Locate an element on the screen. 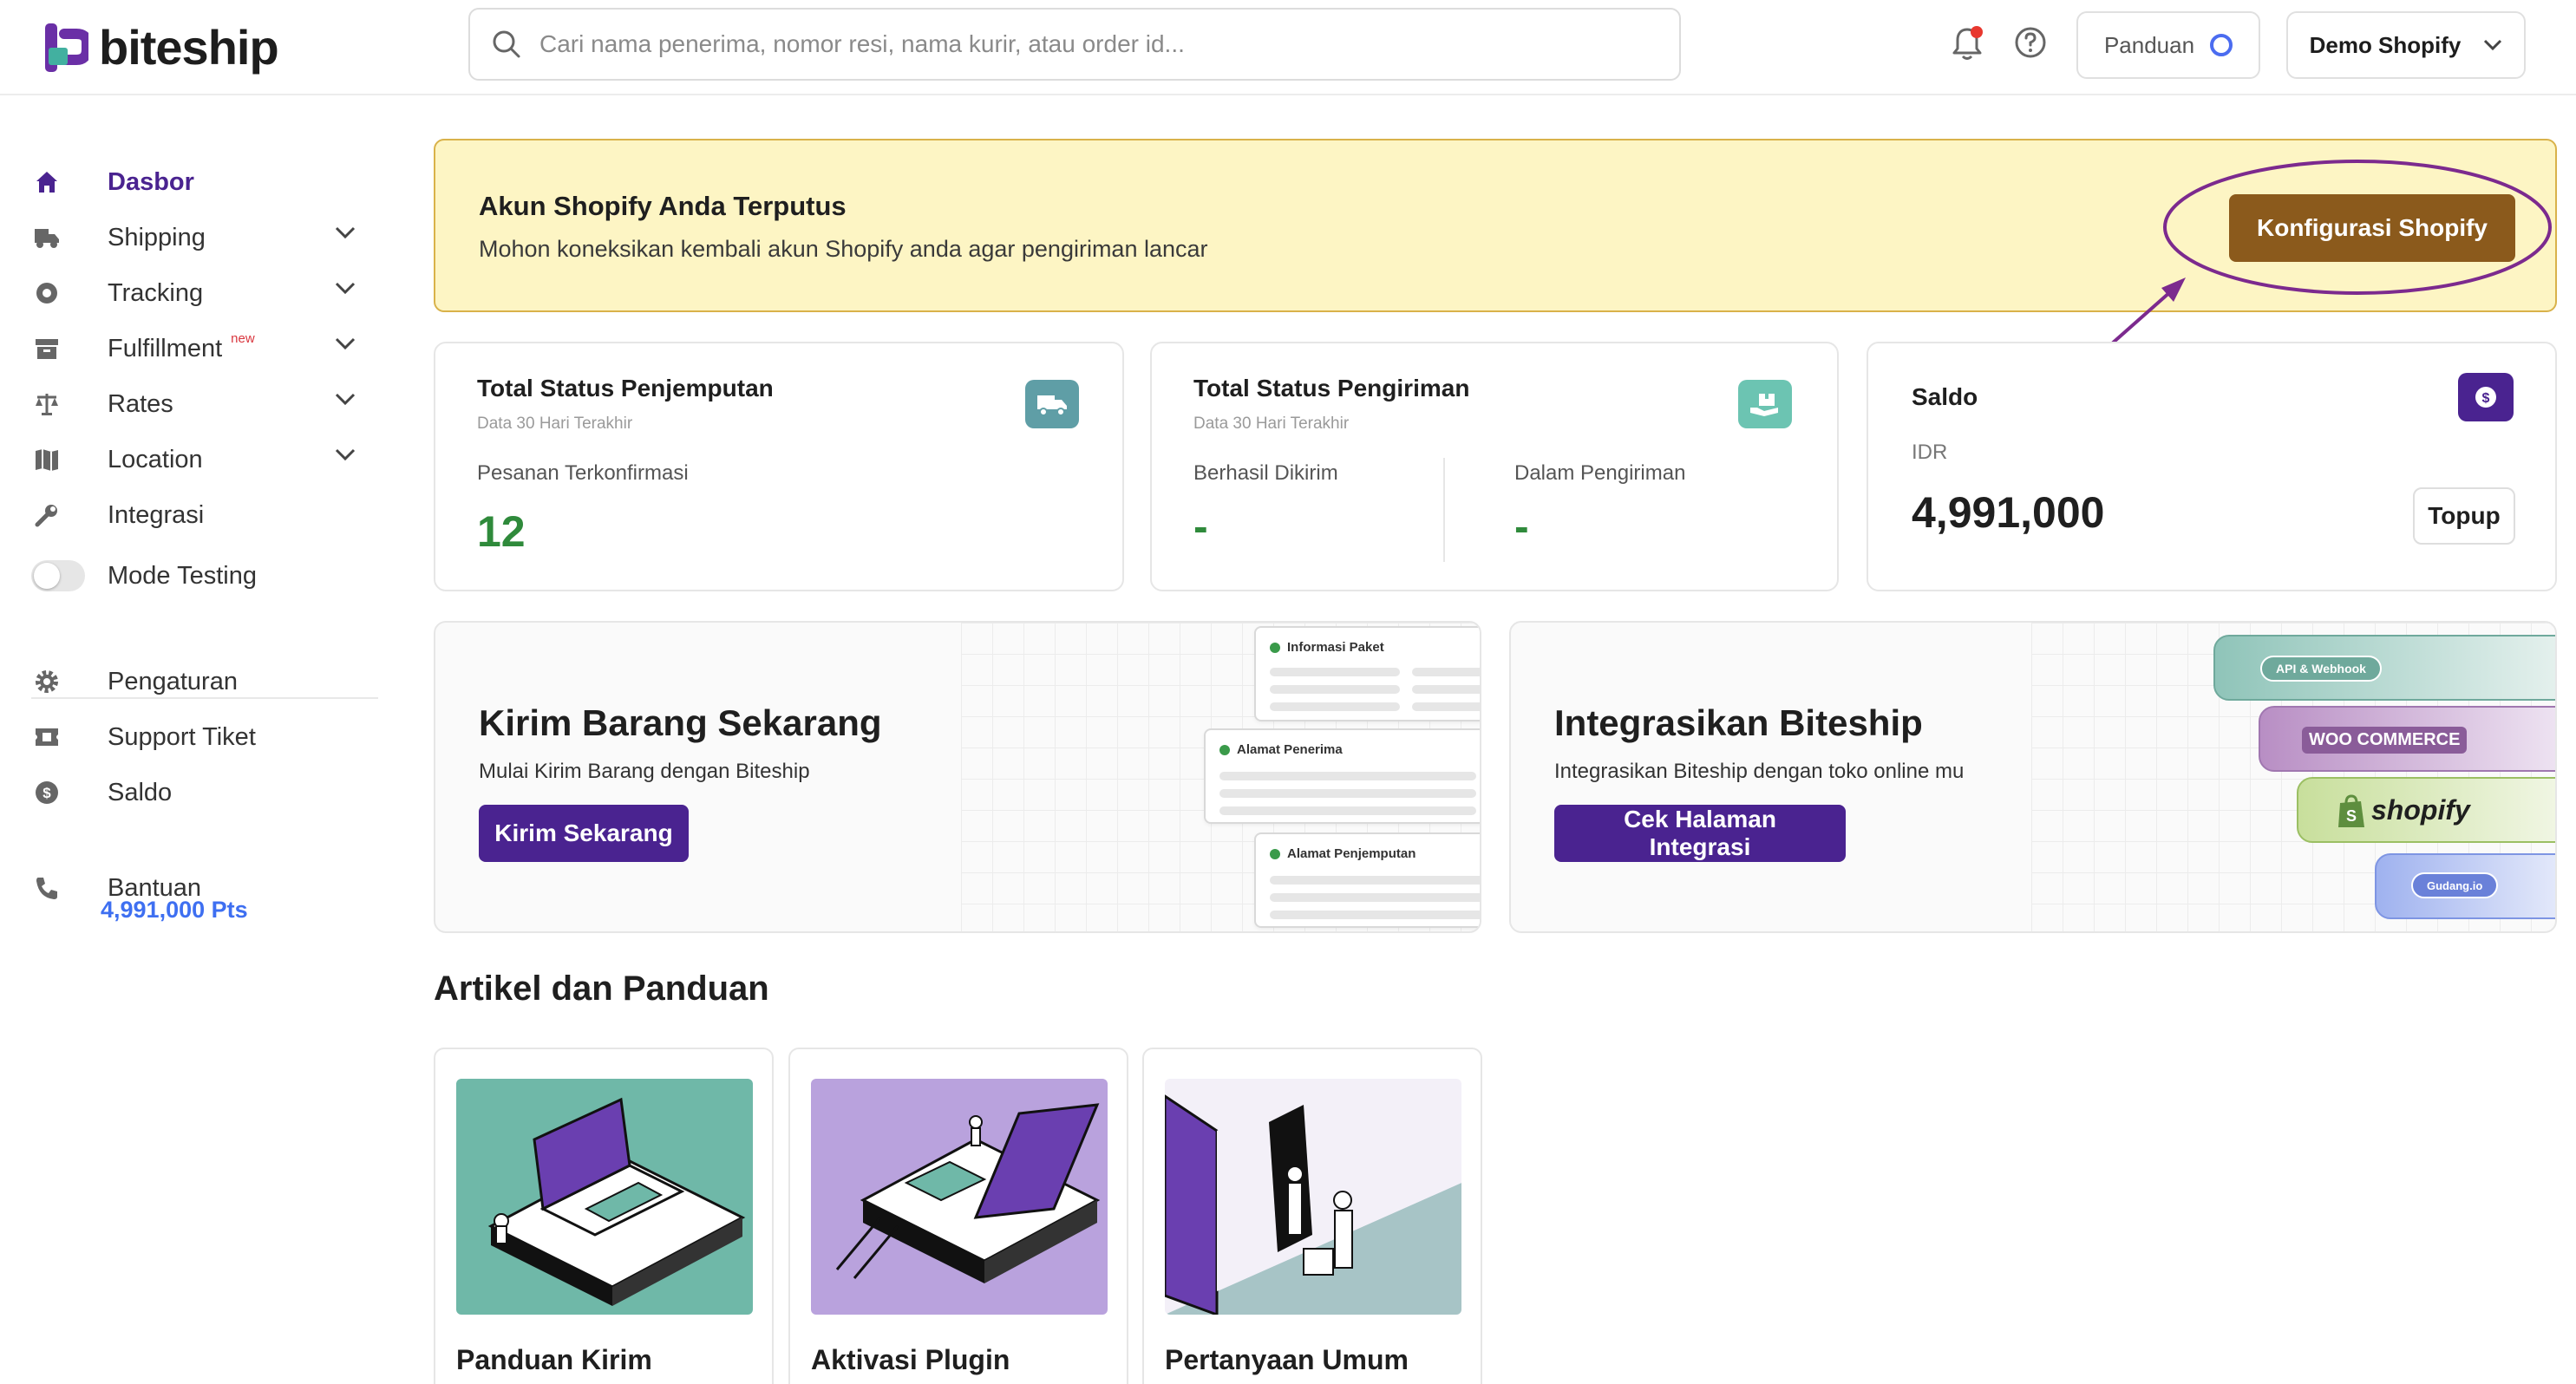 This screenshot has height=1384, width=2576. alamat-penjemputan-card: Alamat Penjemputan is located at coordinates (1367, 880).